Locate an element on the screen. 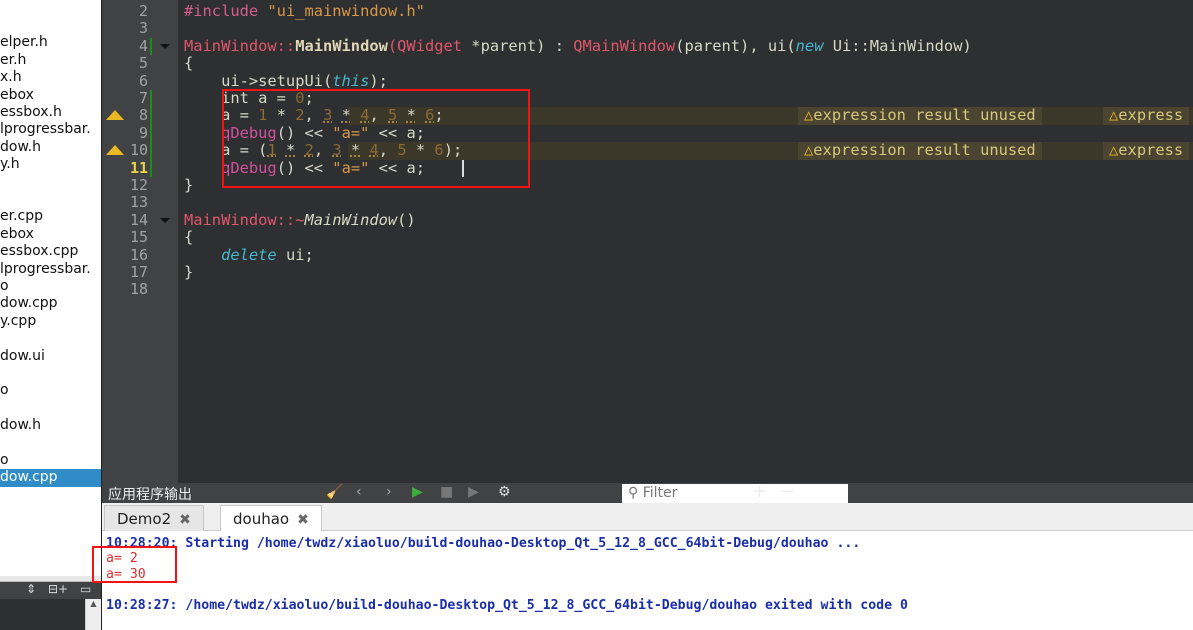 The image size is (1193, 630). split-icon: ⊟+ is located at coordinates (58, 589).